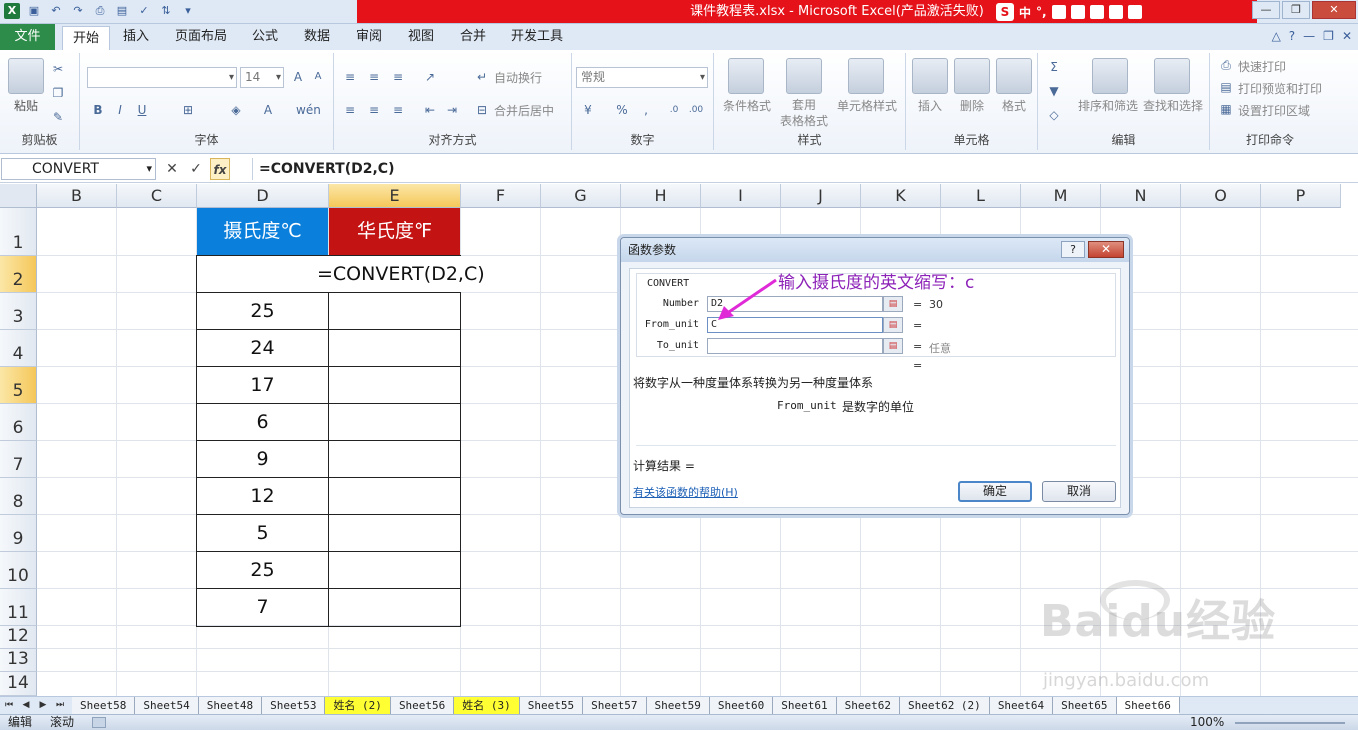 This screenshot has height=730, width=1358. What do you see at coordinates (867, 105) in the screenshot?
I see `cell-styles-label: 单元格样式` at bounding box center [867, 105].